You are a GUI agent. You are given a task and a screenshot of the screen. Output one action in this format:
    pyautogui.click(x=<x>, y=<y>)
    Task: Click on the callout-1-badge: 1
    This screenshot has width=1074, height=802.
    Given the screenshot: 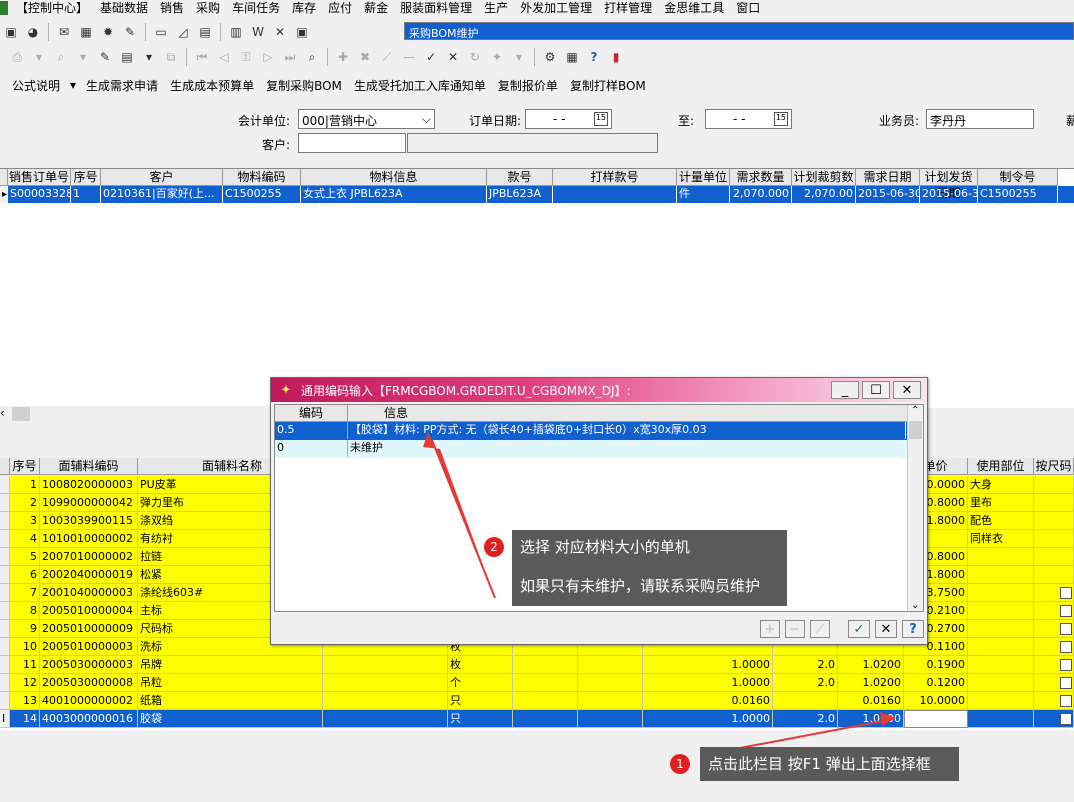 What is the action you would take?
    pyautogui.click(x=680, y=764)
    